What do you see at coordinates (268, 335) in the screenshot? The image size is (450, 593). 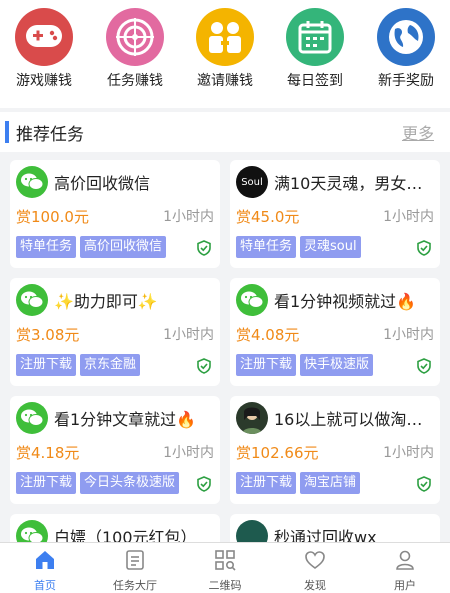 I see `task-reward: 赏4.08元` at bounding box center [268, 335].